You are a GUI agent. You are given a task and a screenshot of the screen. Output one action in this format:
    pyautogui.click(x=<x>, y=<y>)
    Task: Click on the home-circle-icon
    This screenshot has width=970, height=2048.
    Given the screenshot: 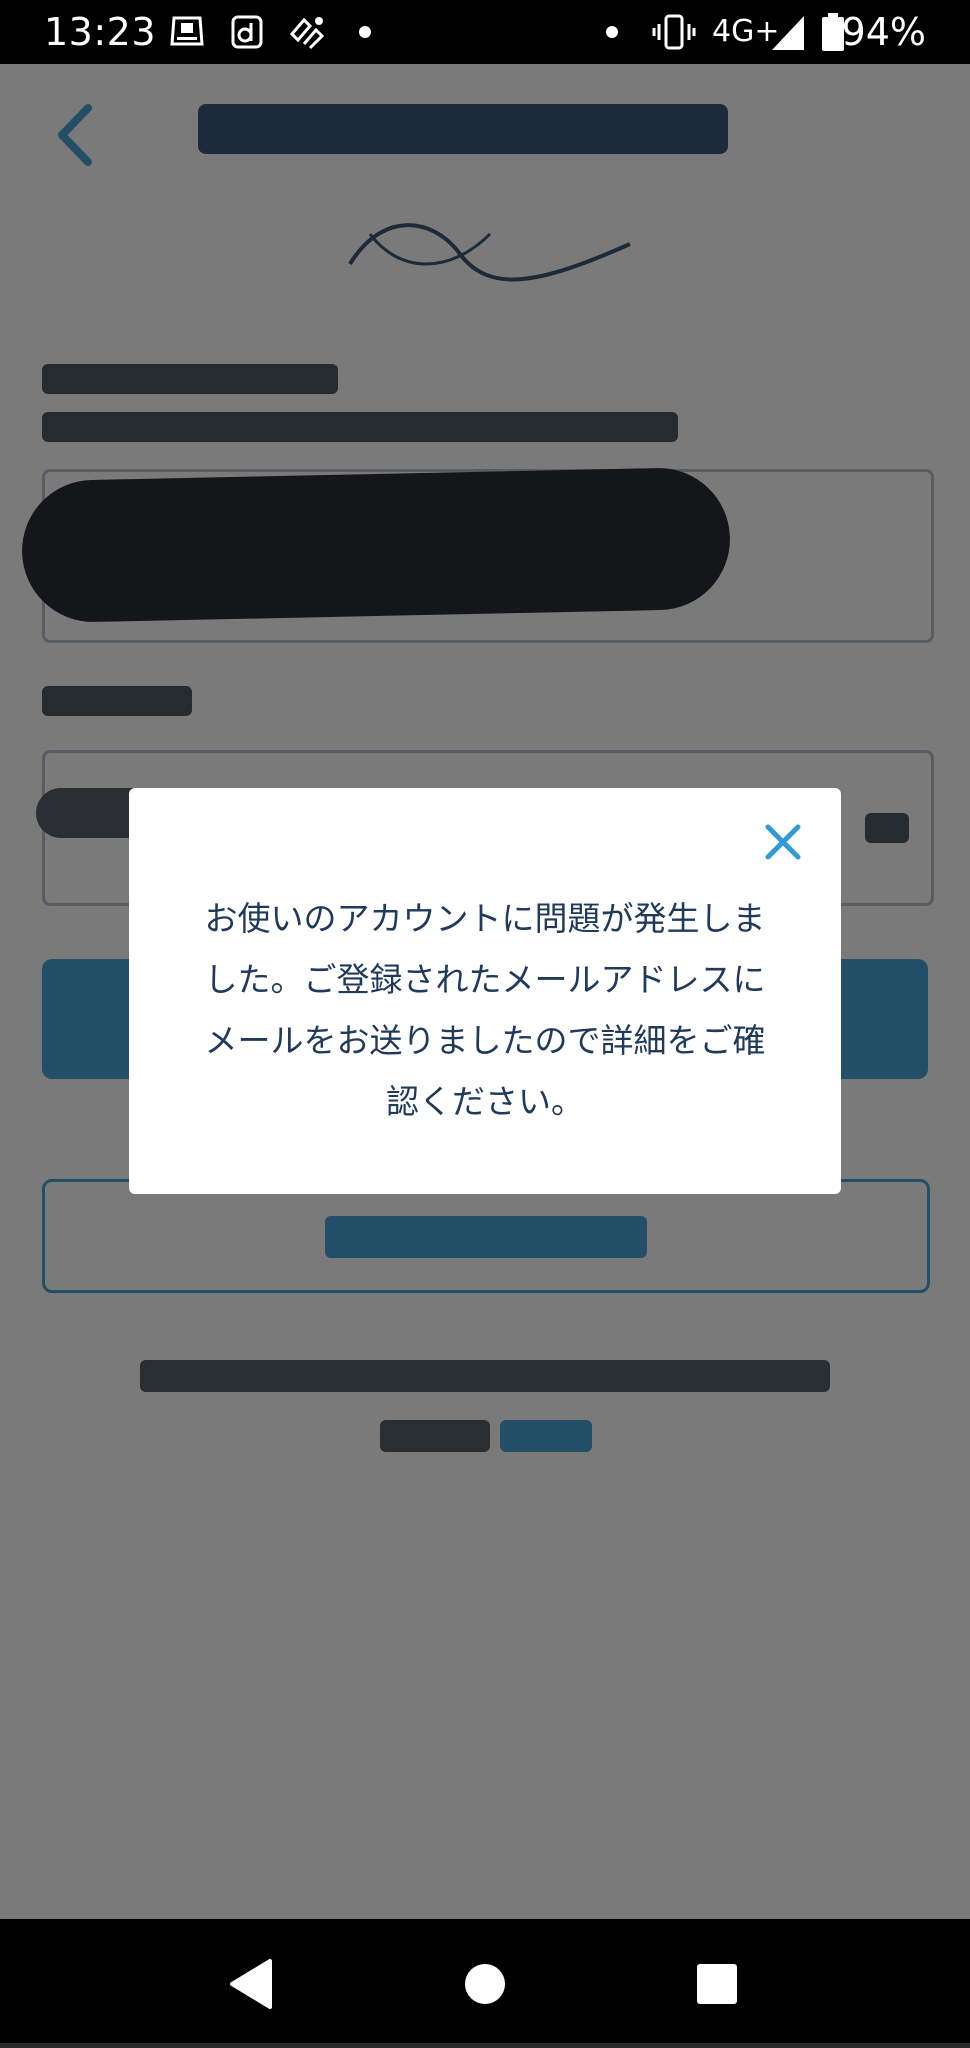 What is the action you would take?
    pyautogui.click(x=485, y=1984)
    